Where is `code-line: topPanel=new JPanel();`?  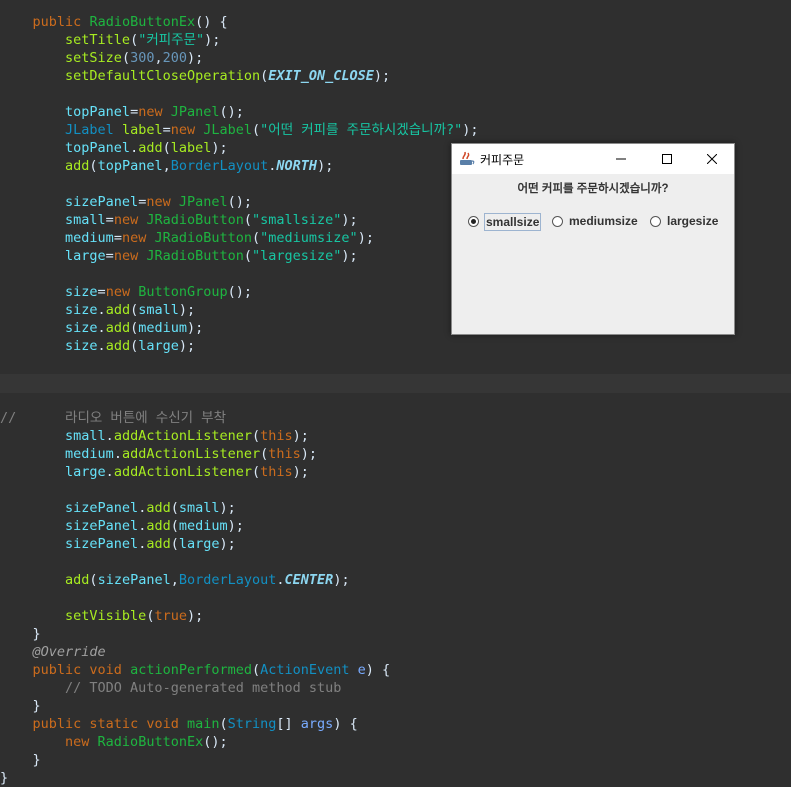
code-line: topPanel=new JPanel(); is located at coordinates (154, 112).